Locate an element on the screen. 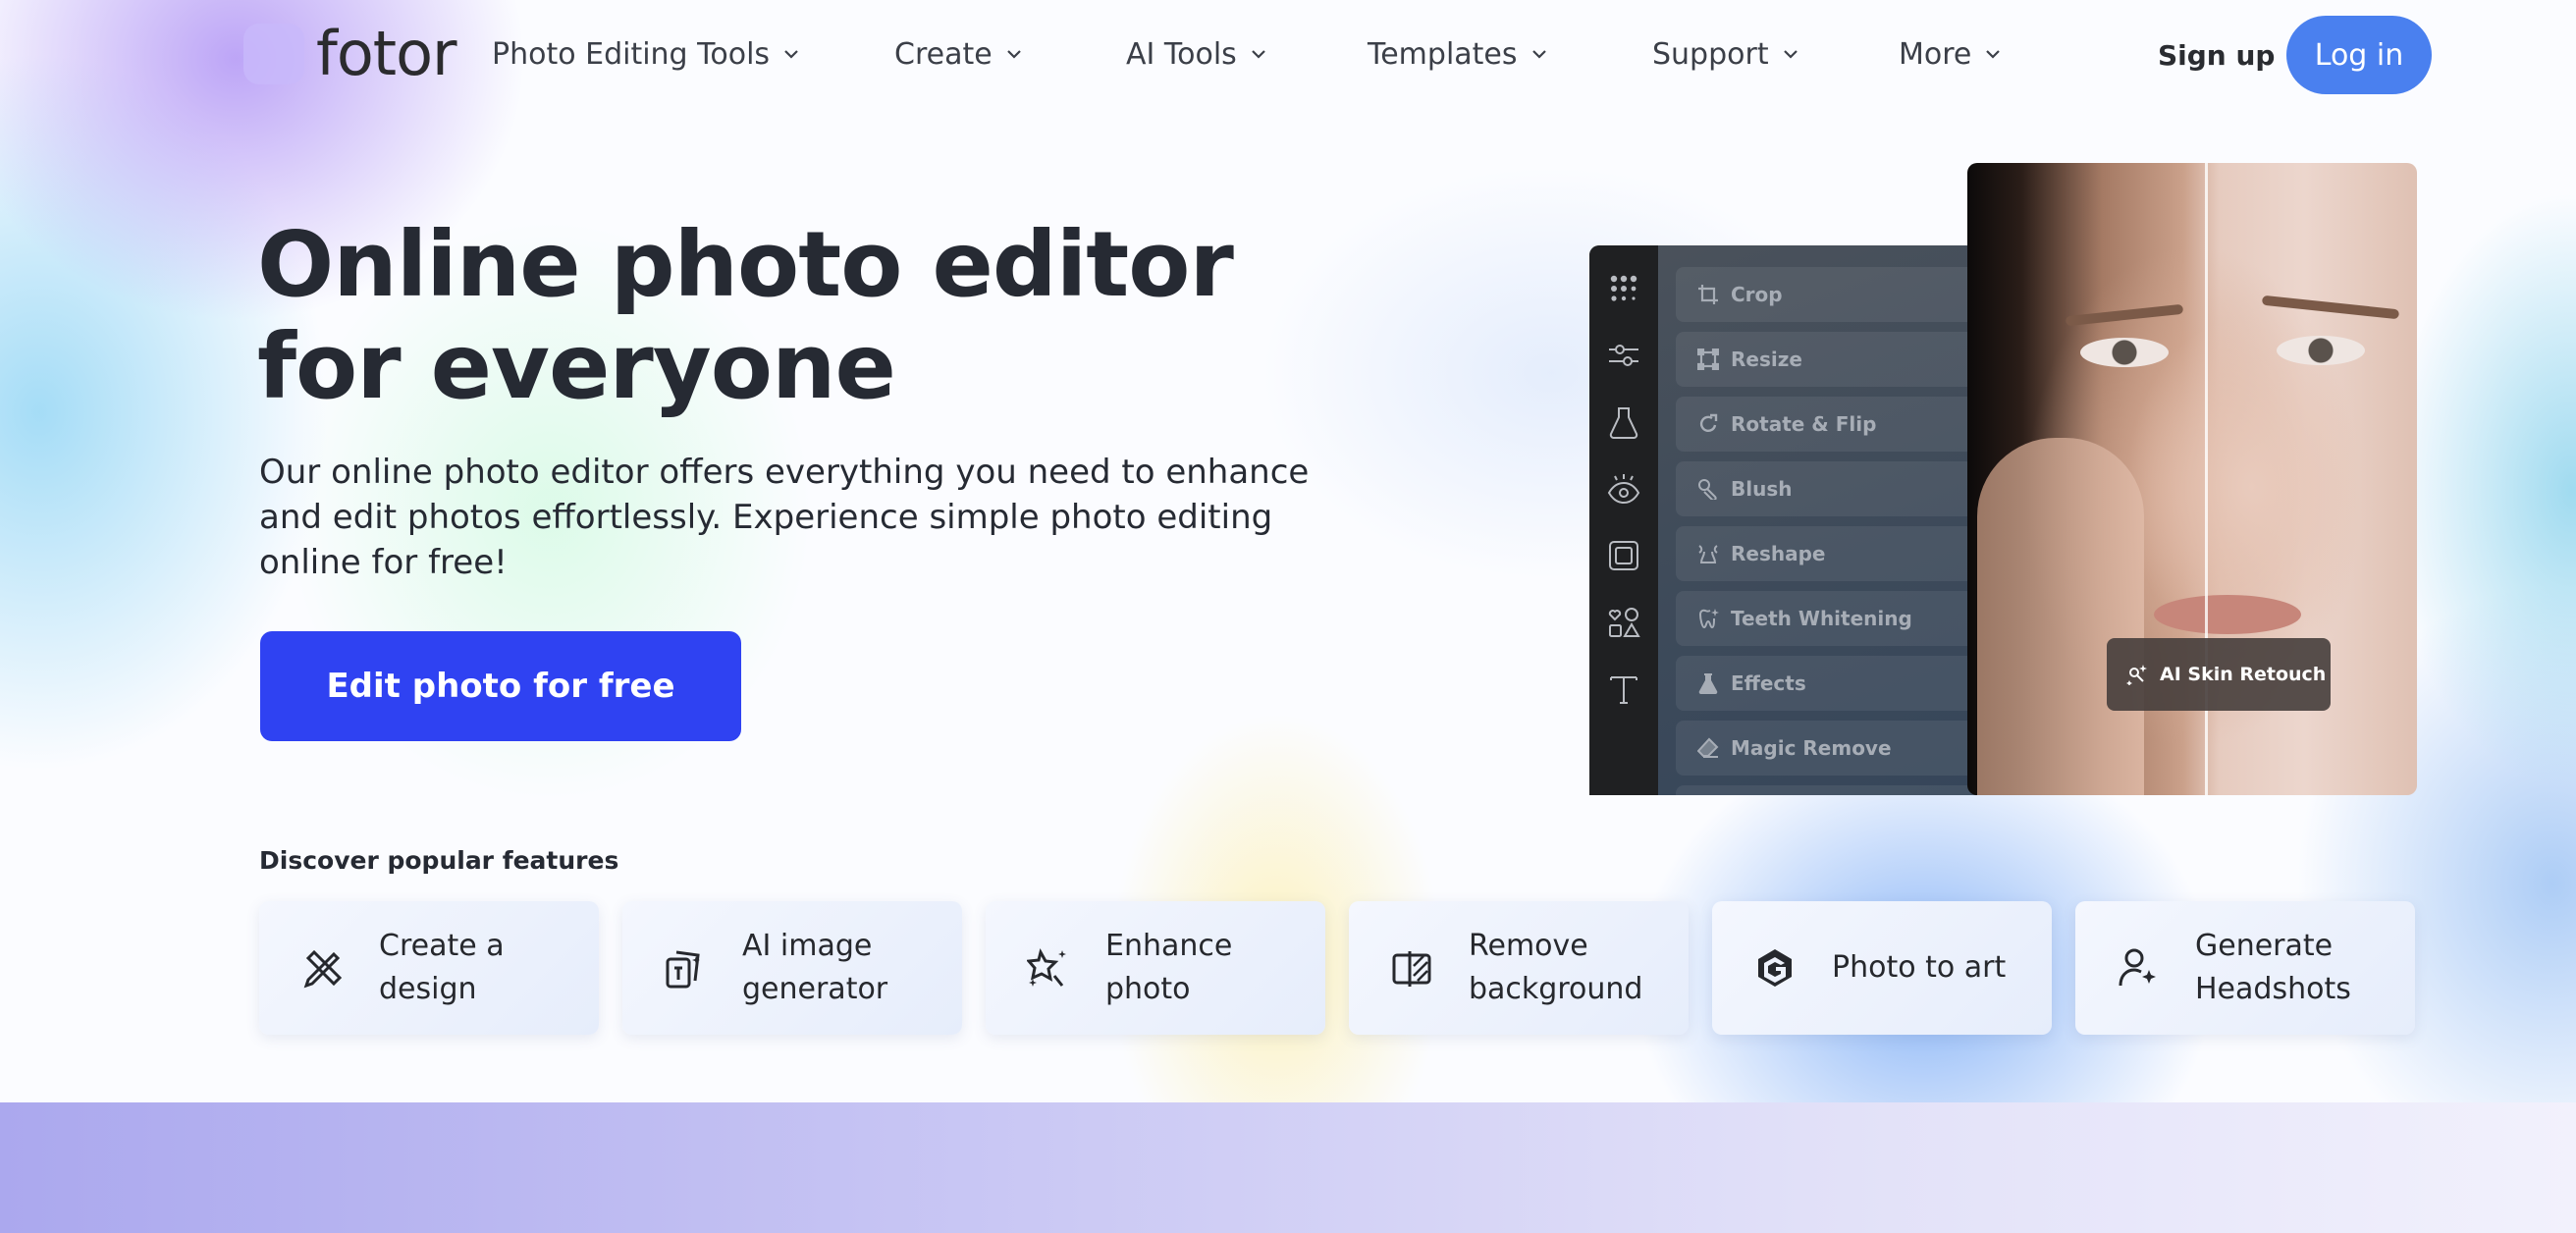  ai-skin-retouch-badge: AI Skin Retouch is located at coordinates (2219, 674).